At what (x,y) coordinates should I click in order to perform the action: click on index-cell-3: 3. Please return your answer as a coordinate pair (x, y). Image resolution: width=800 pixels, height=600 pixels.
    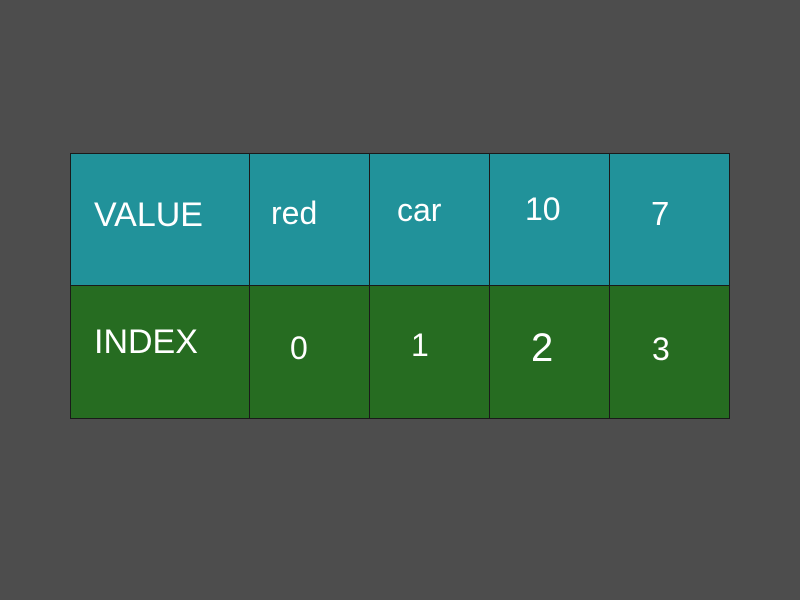
    Looking at the image, I should click on (670, 352).